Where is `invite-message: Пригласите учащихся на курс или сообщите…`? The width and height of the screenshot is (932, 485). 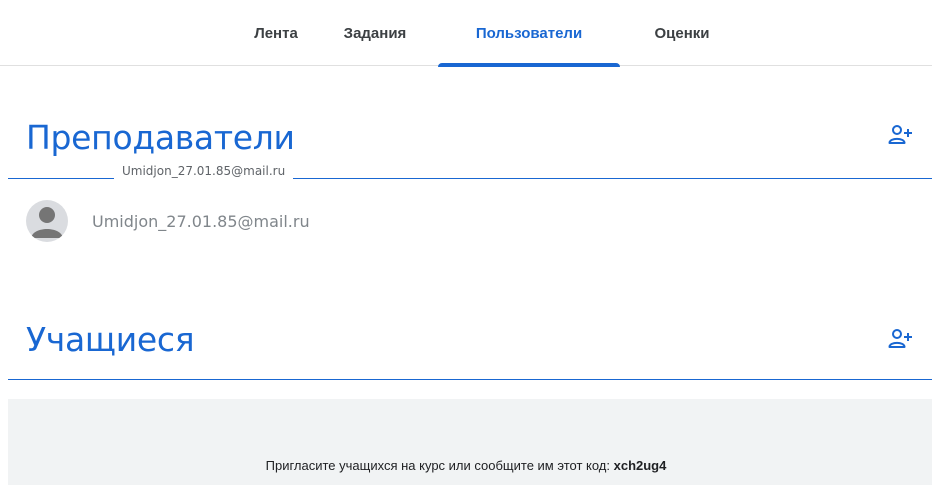
invite-message: Пригласите учащихся на курс или сообщите… is located at coordinates (466, 465).